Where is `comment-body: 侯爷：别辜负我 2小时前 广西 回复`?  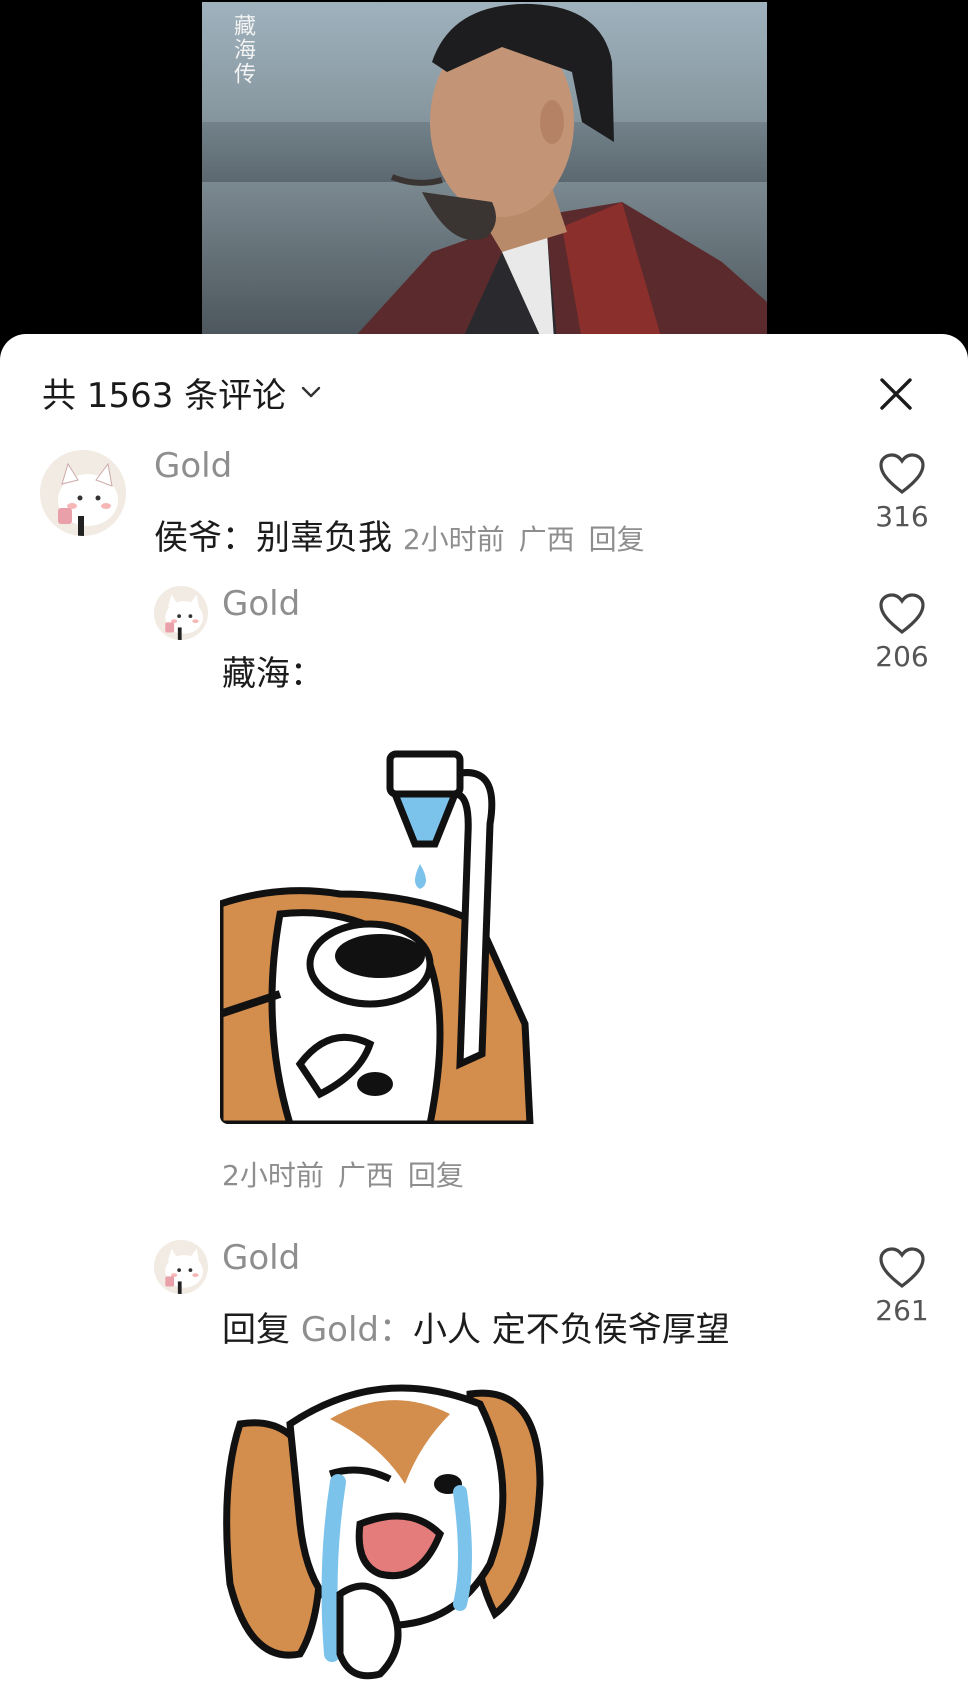 comment-body: 侯爷：别辜负我 2小时前 广西 回复 is located at coordinates (406, 534).